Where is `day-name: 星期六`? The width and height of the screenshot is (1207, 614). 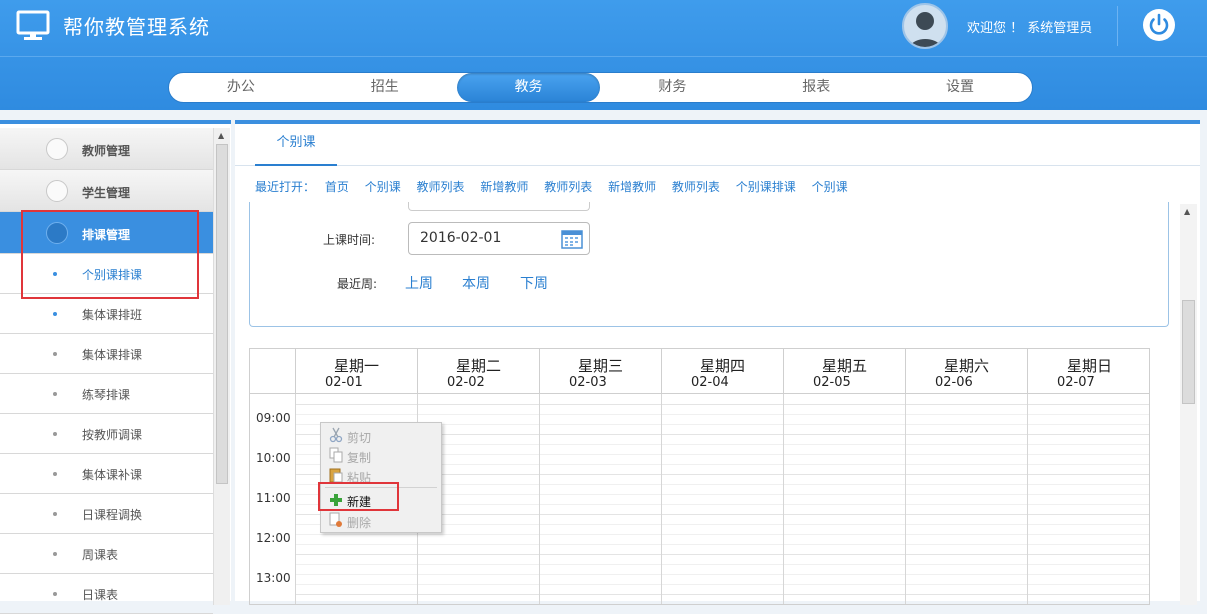 day-name: 星期六 is located at coordinates (966, 366).